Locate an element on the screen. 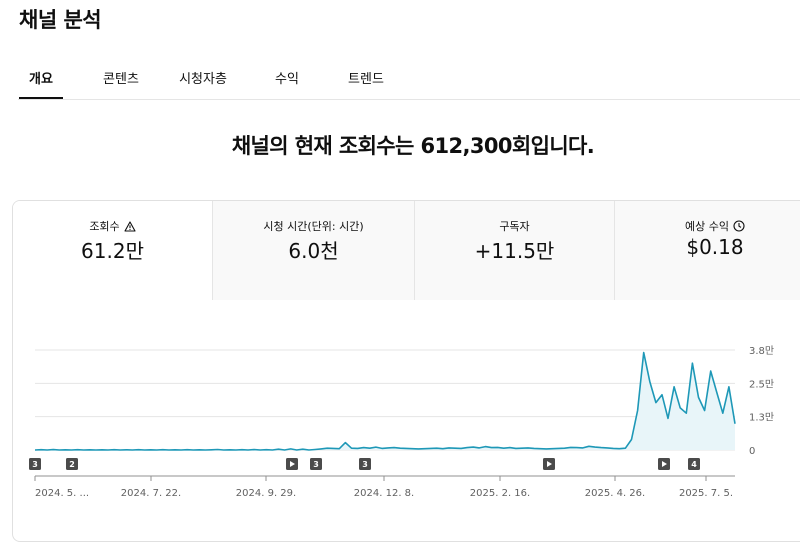  x-tick-label: 2024. 9. 29. is located at coordinates (266, 493).